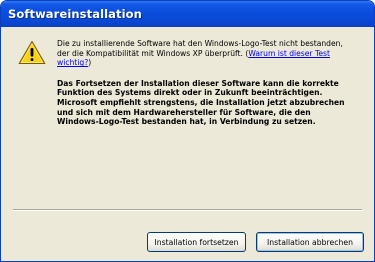 Image resolution: width=375 pixels, height=262 pixels. What do you see at coordinates (90, 63) in the screenshot?
I see `note-suffix: )` at bounding box center [90, 63].